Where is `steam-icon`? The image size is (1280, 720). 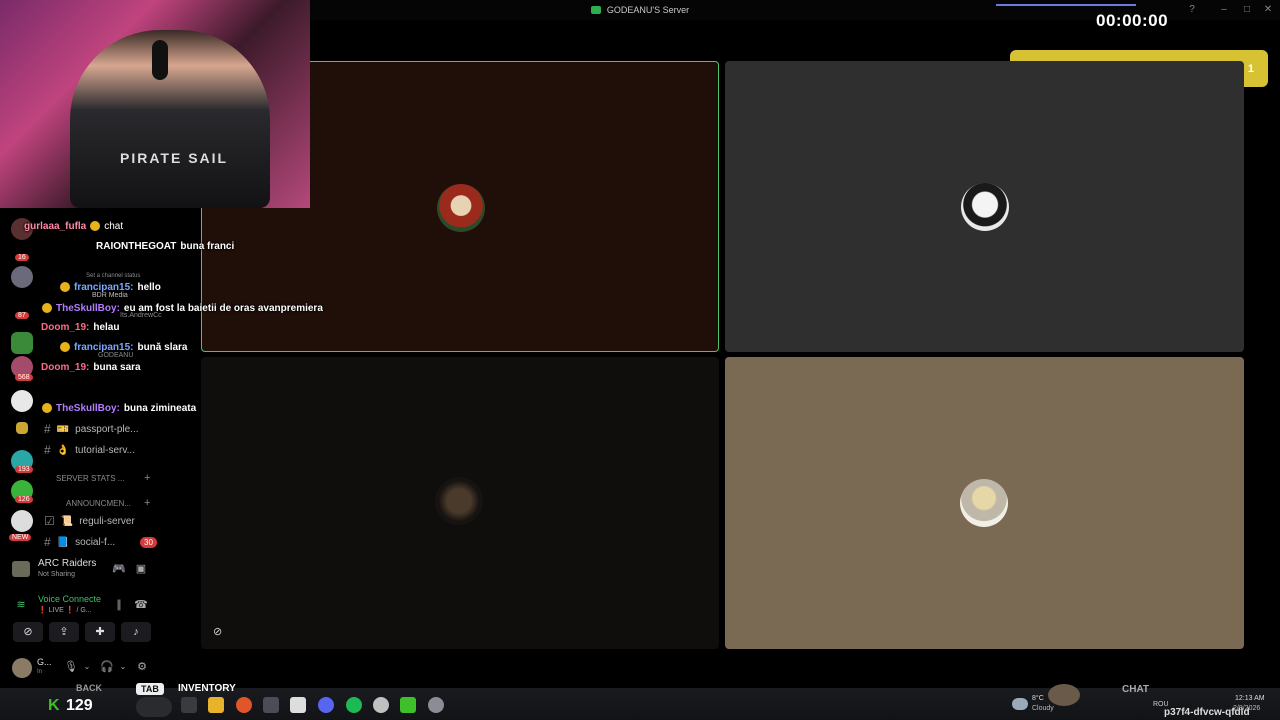
steam-icon is located at coordinates (271, 705).